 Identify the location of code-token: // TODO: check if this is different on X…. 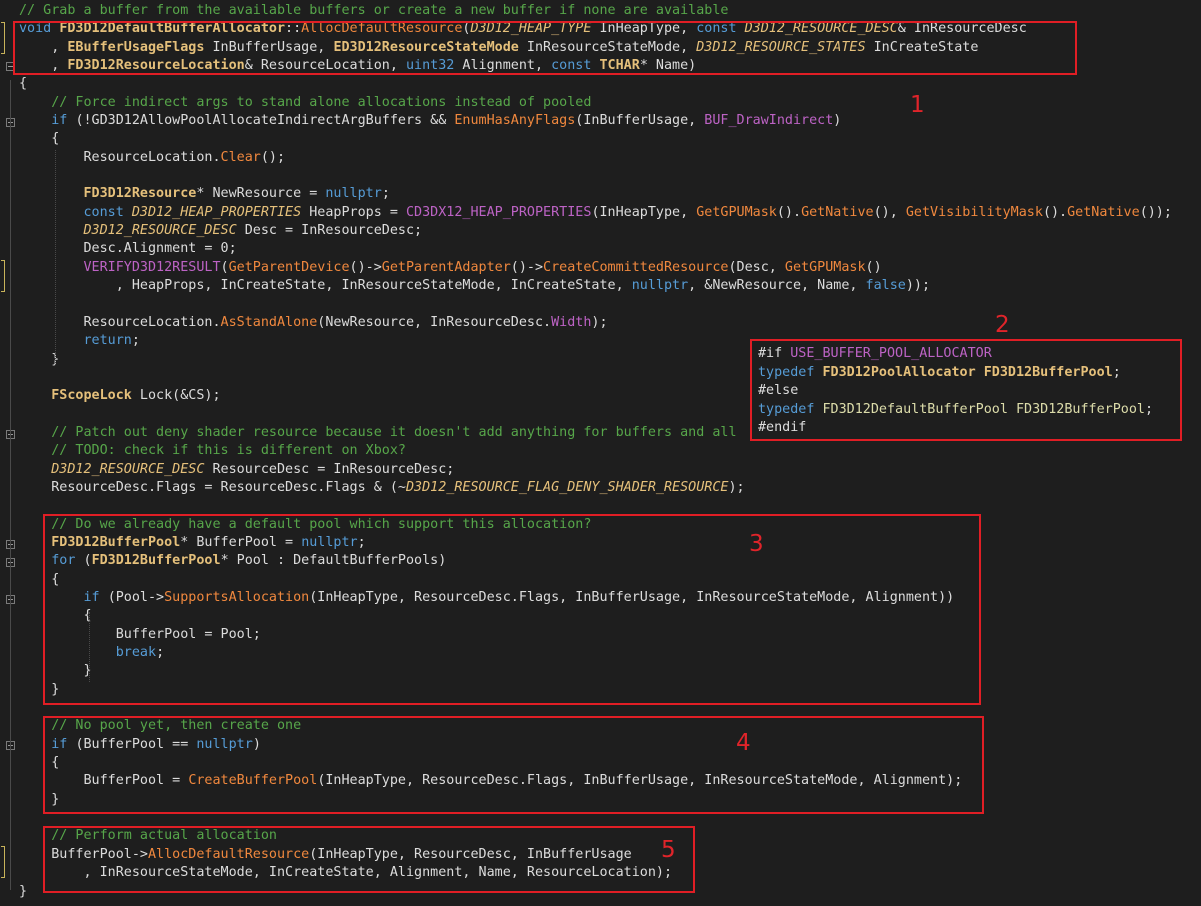
(212, 451).